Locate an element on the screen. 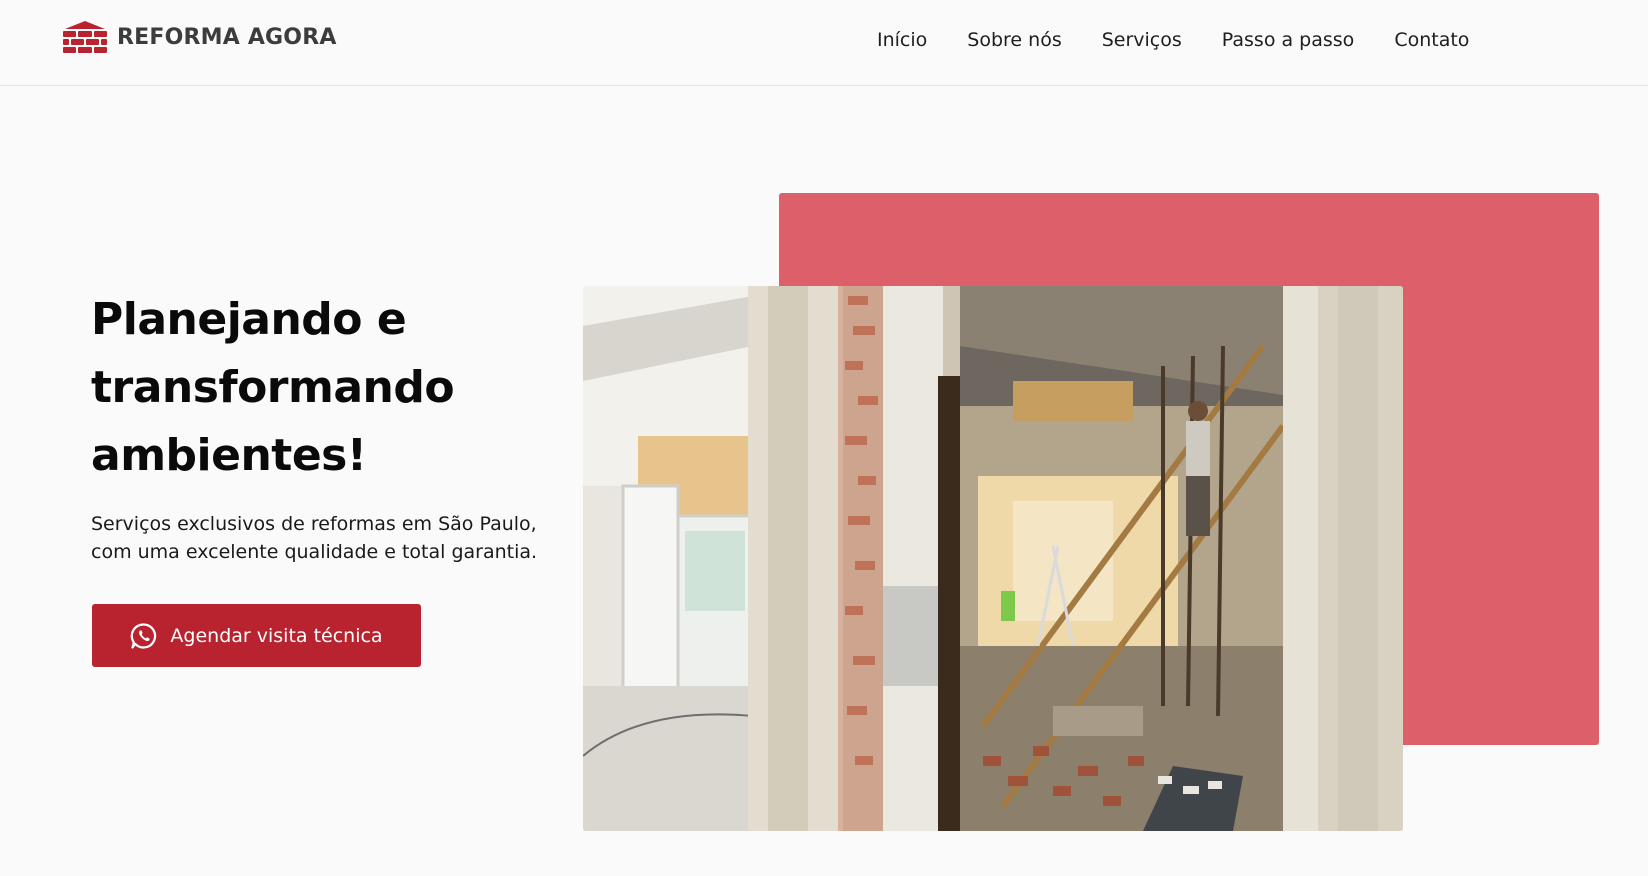  nav-link-sobre-nos: Sobre nós is located at coordinates (1014, 40).